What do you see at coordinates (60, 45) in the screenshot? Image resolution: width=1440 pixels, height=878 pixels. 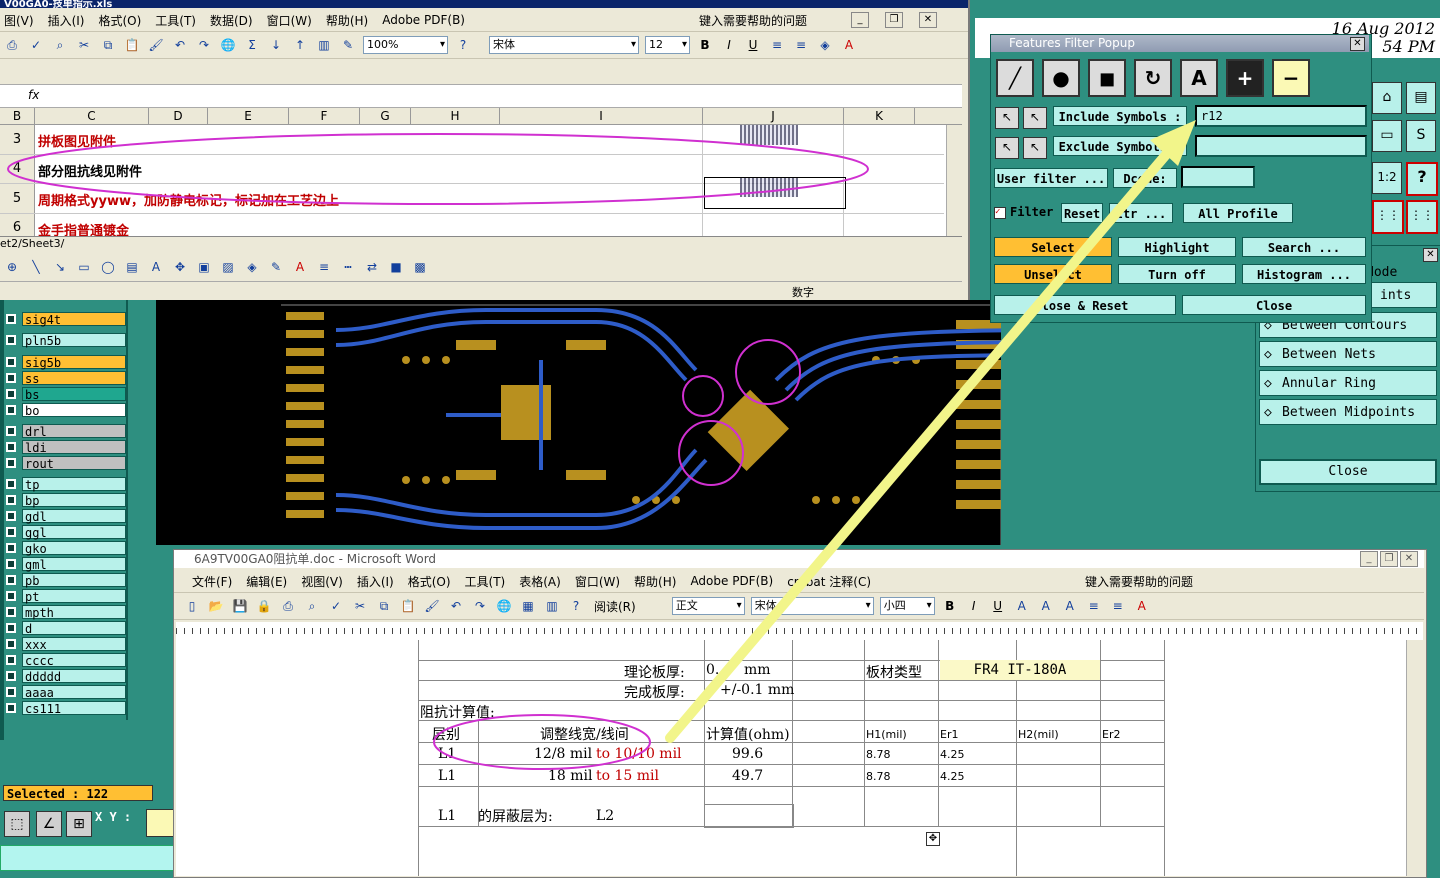 I see `research-icon: ⌕` at bounding box center [60, 45].